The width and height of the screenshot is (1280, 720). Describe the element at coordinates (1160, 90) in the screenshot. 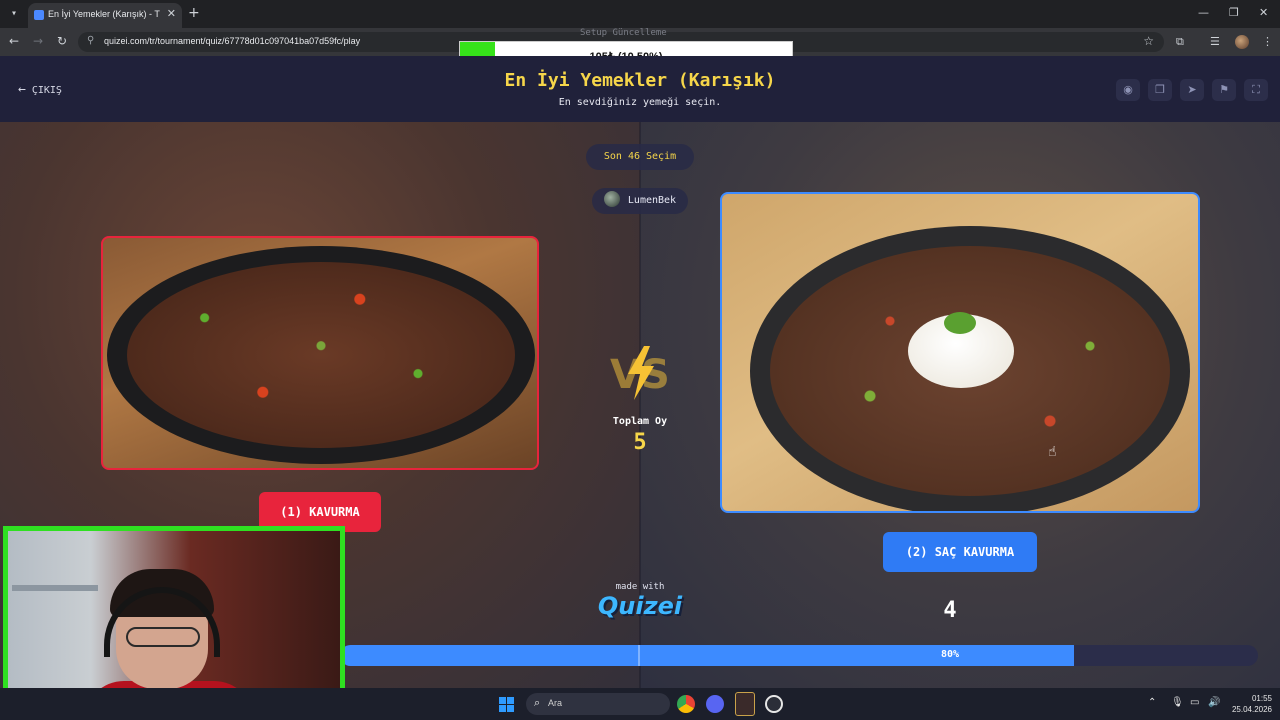

I see `copy-icon: ❐` at that location.